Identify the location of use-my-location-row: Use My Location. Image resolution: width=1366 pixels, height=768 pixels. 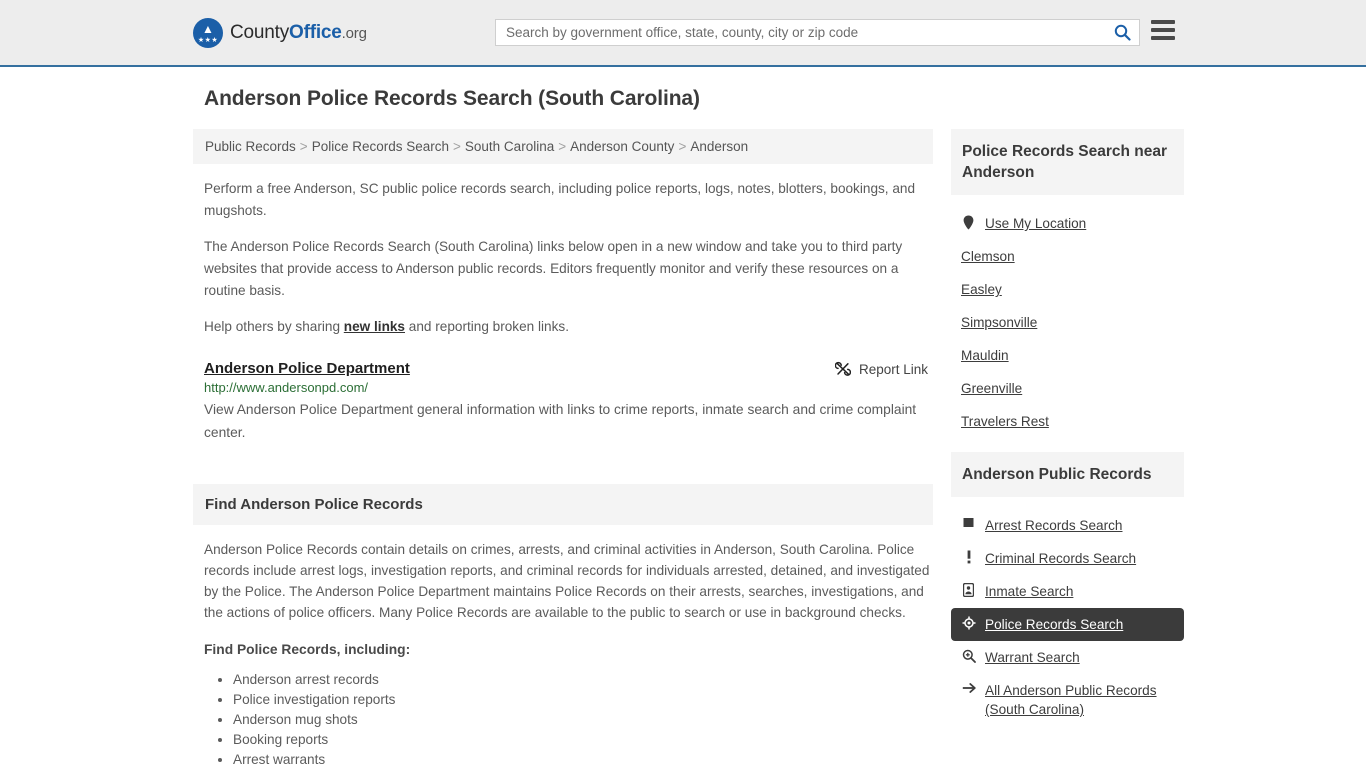
(1067, 223).